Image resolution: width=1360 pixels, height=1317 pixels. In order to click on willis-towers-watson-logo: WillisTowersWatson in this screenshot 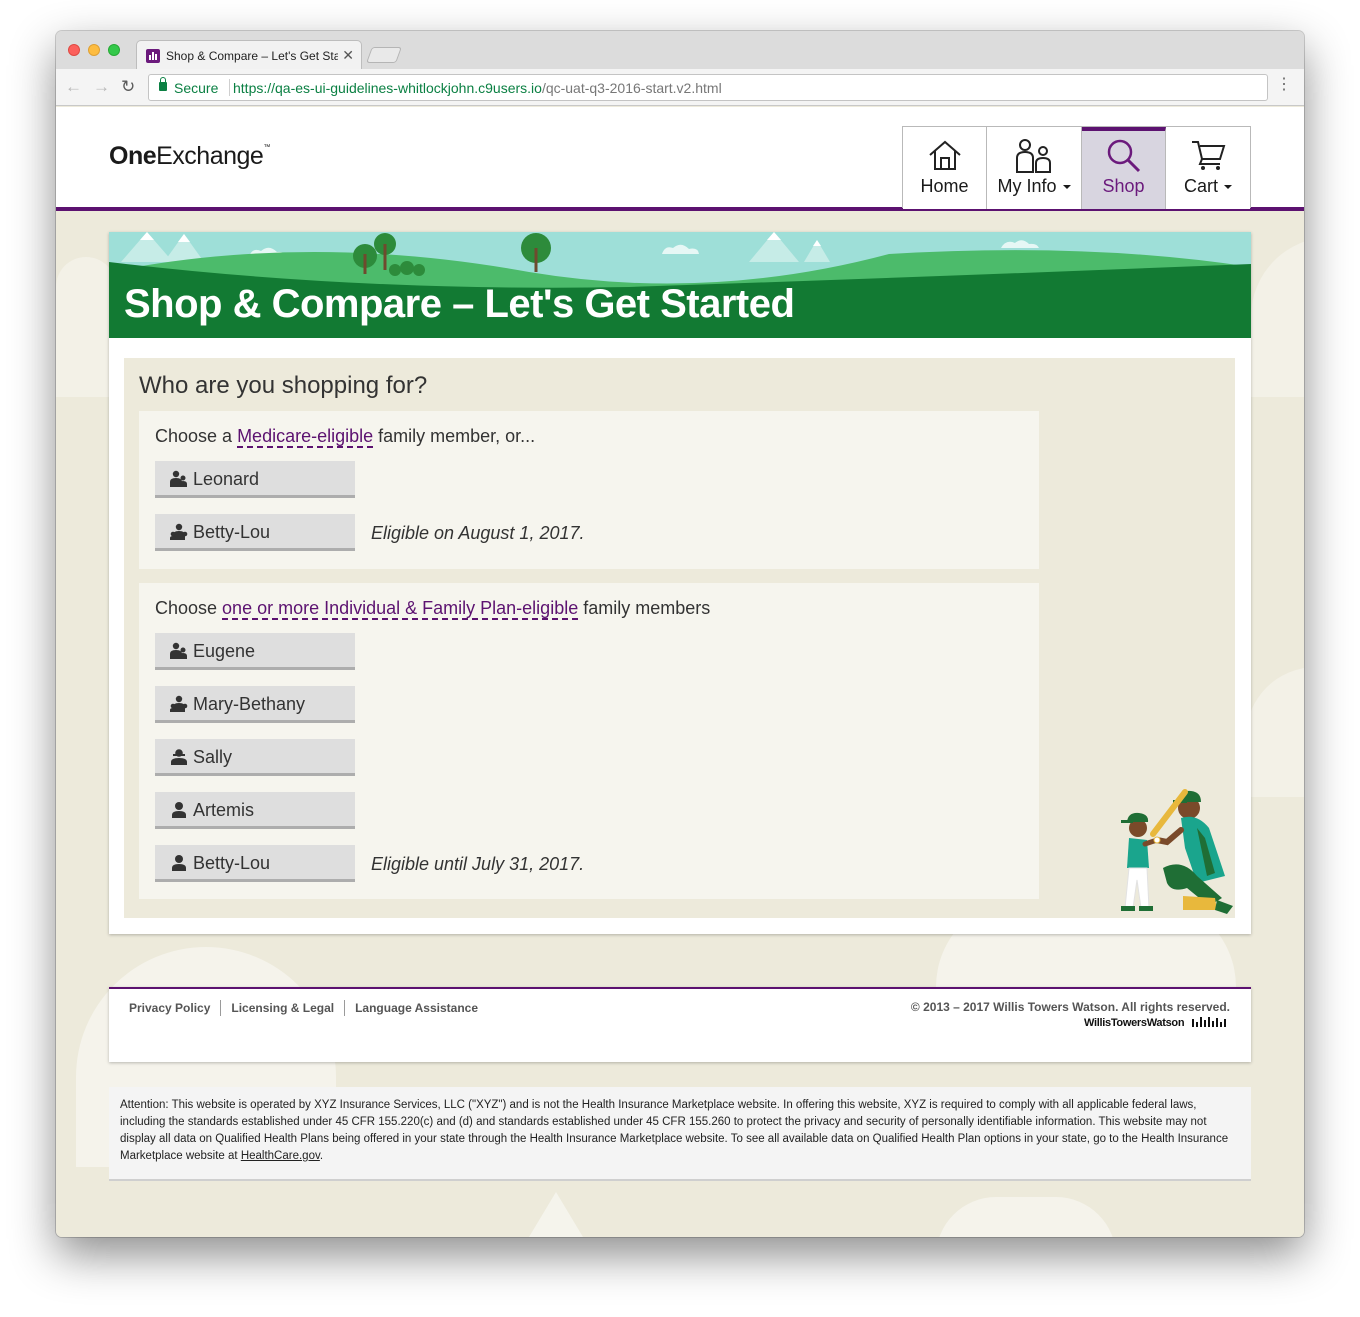, I will do `click(1157, 1023)`.